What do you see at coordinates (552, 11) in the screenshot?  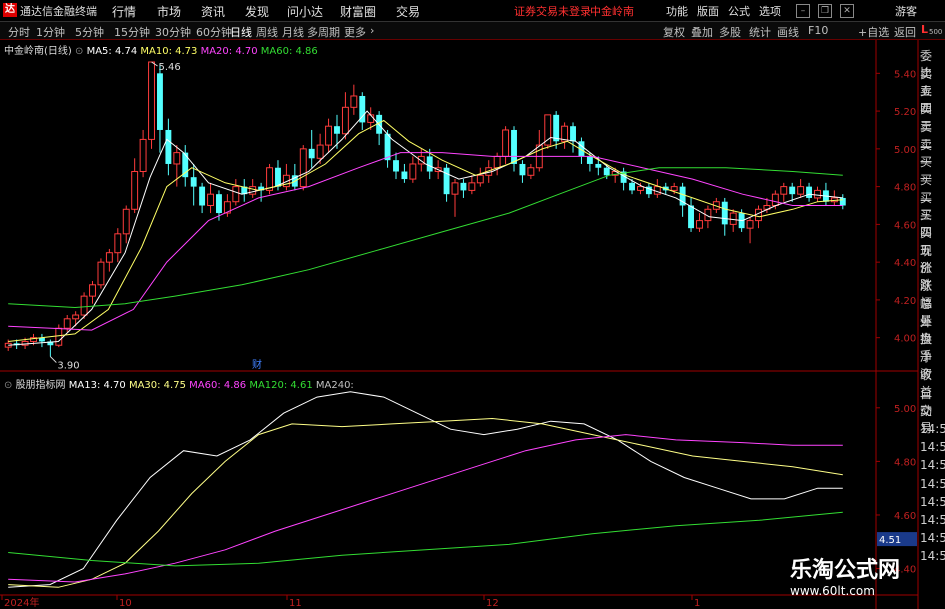 I see `login-warning: 证券交易未登录` at bounding box center [552, 11].